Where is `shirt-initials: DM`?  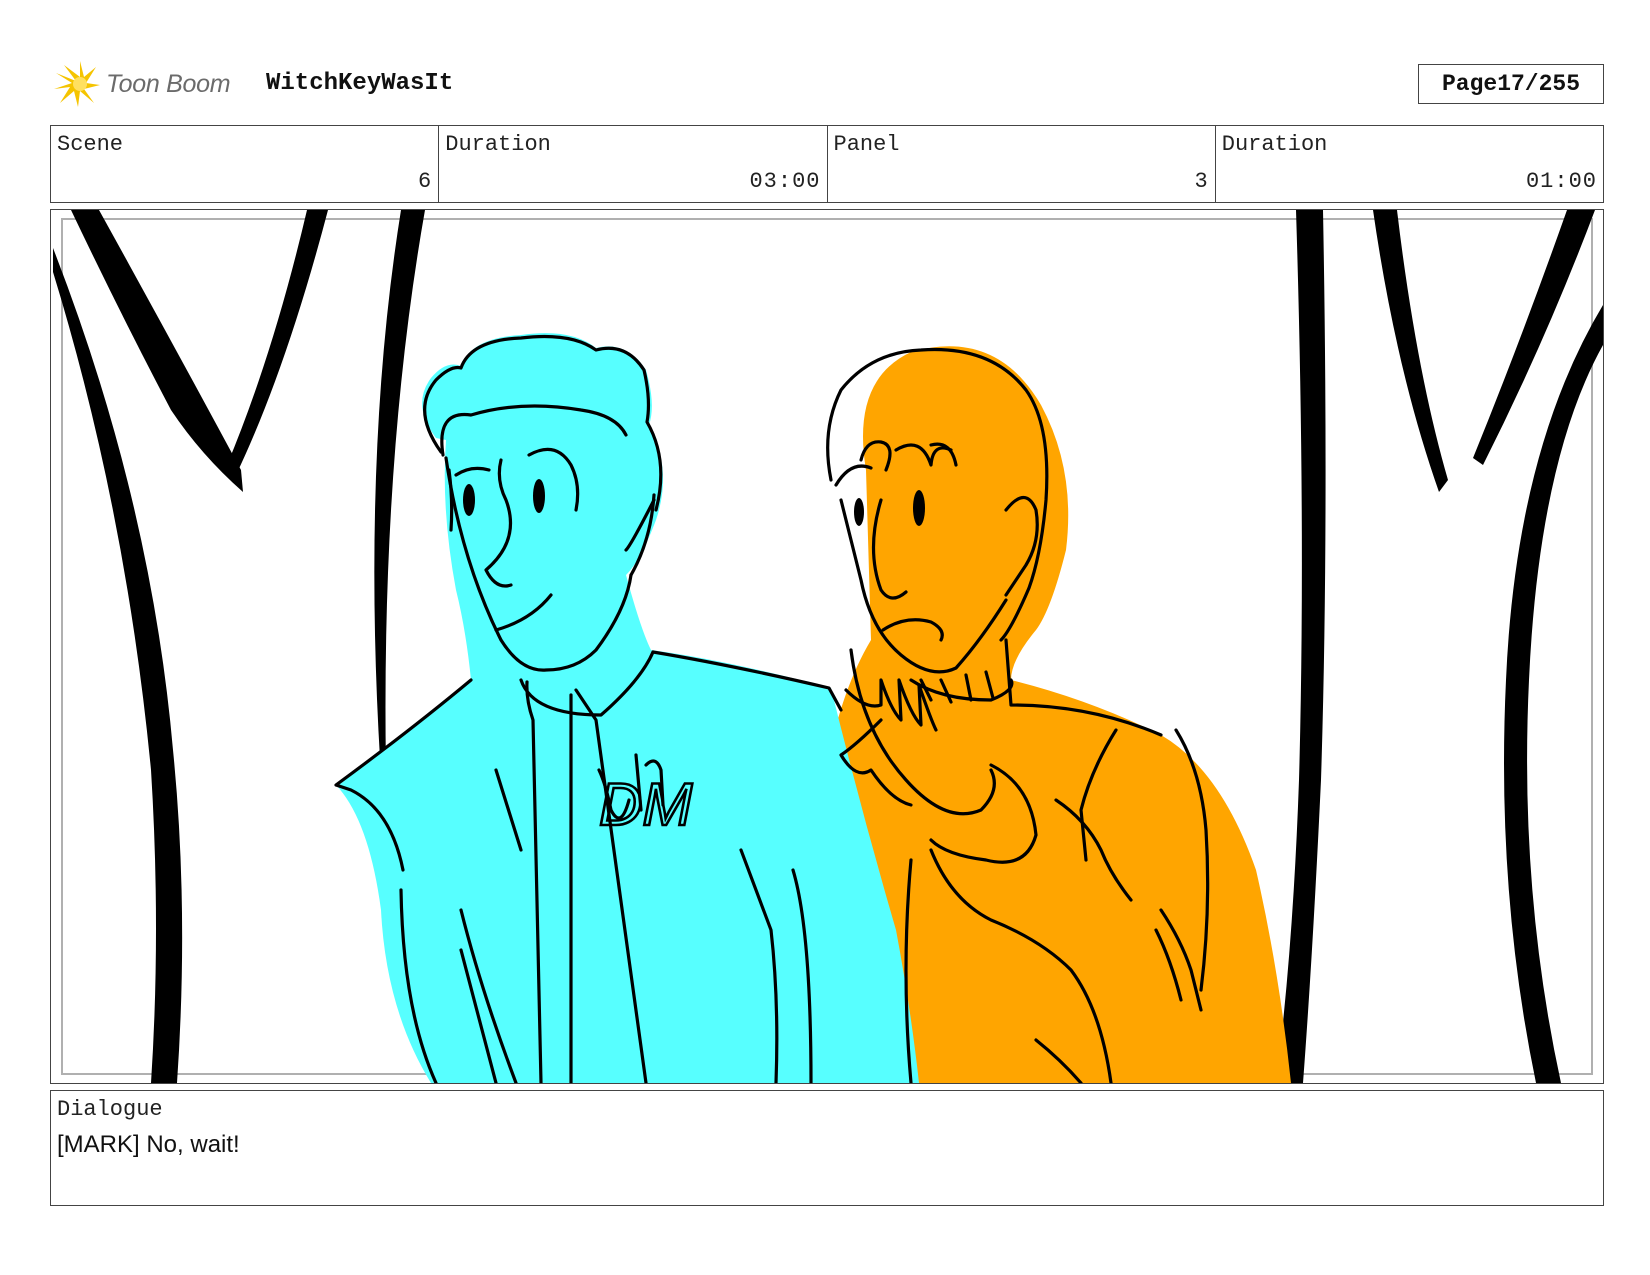 shirt-initials: DM is located at coordinates (645, 804).